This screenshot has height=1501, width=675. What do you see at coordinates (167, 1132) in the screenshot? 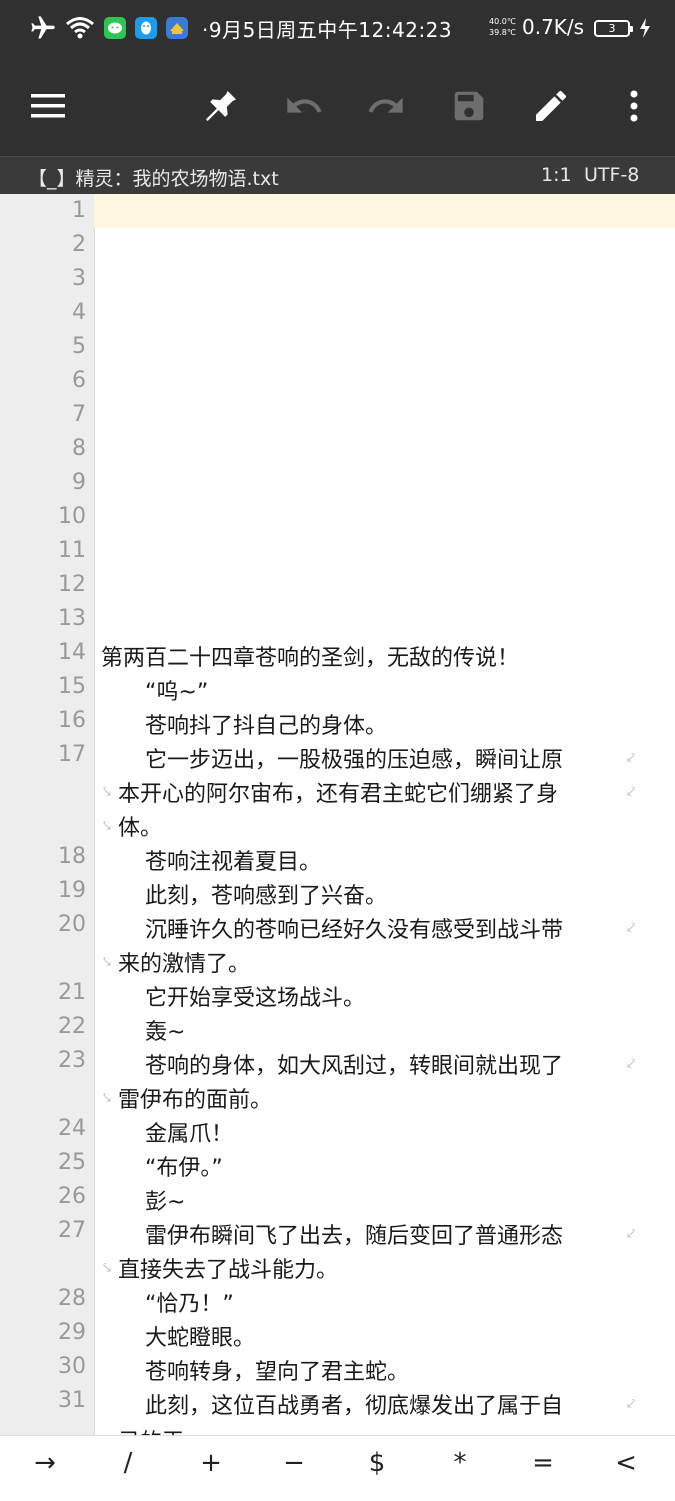
I see `text-line: 金属爪！` at bounding box center [167, 1132].